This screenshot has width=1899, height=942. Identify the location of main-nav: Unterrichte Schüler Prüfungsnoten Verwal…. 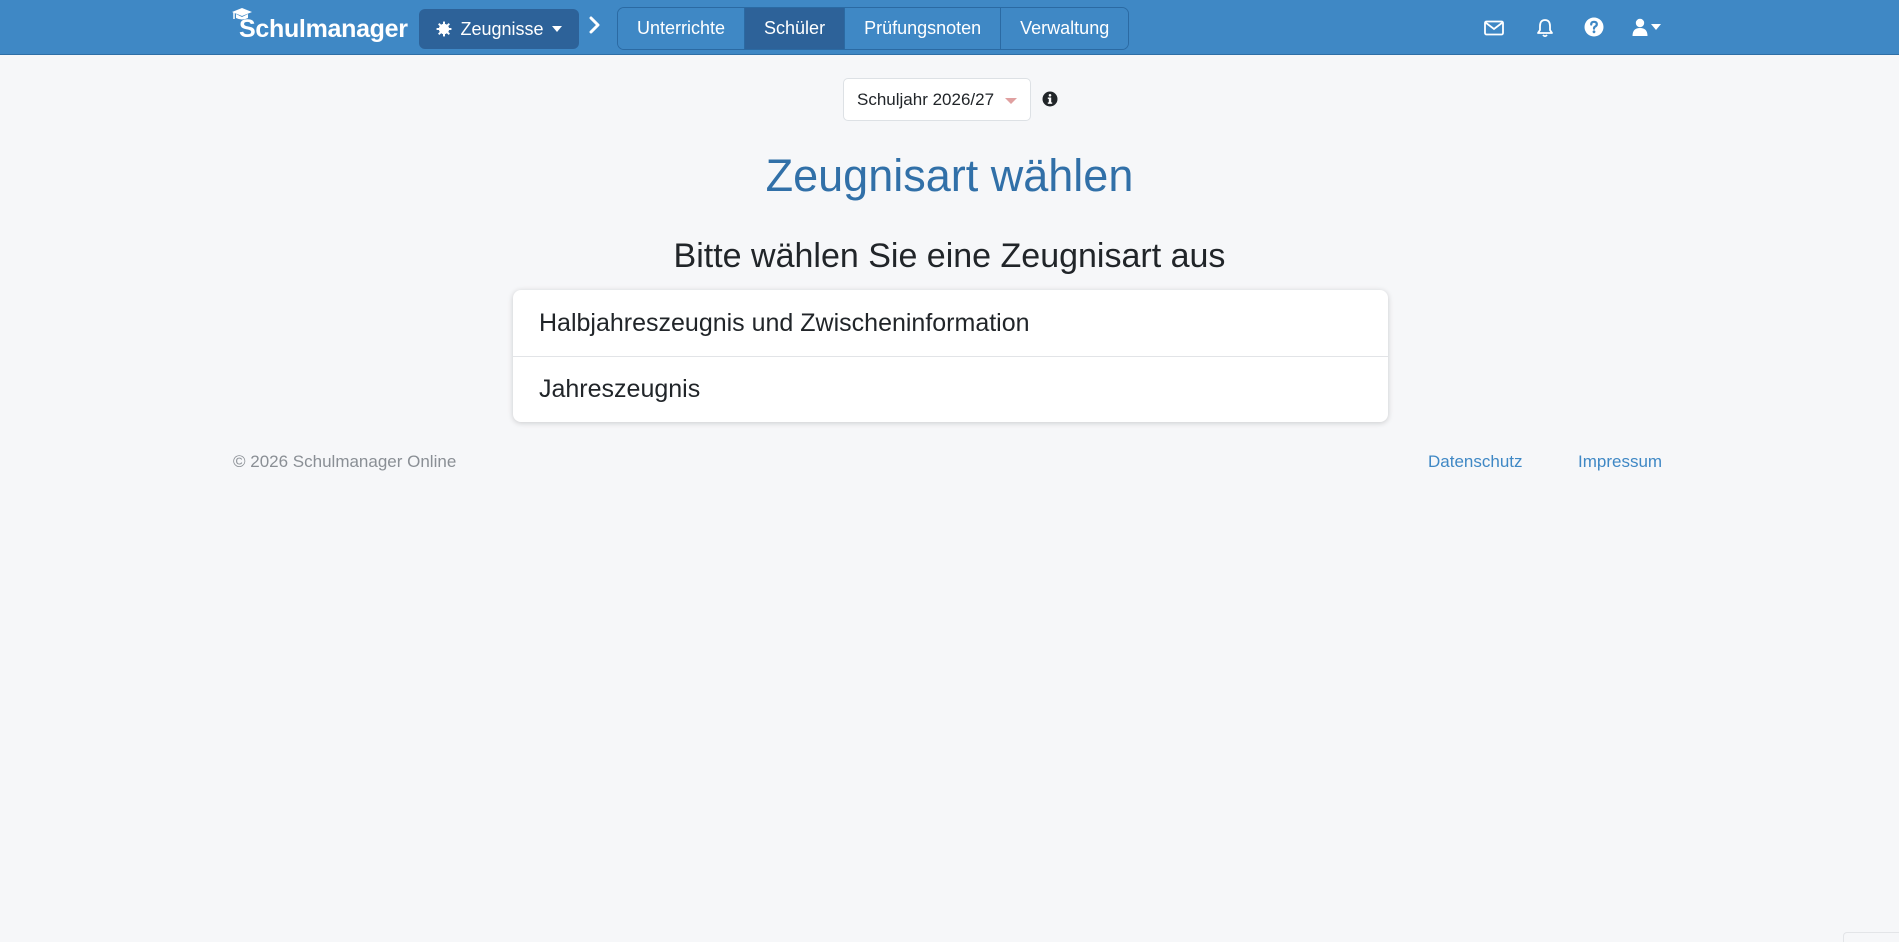
(873, 28).